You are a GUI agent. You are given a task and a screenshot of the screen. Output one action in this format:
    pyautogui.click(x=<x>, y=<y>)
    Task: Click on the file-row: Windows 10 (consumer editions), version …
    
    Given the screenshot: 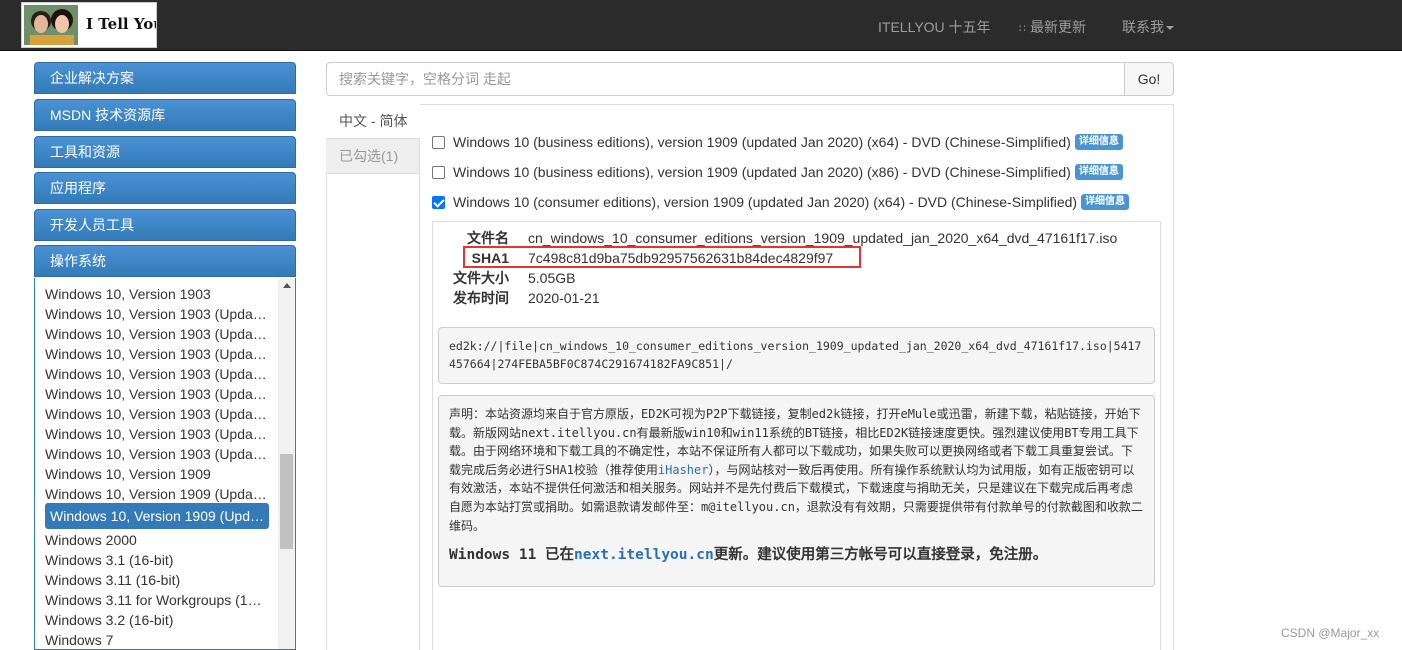 What is the action you would take?
    pyautogui.click(x=781, y=202)
    